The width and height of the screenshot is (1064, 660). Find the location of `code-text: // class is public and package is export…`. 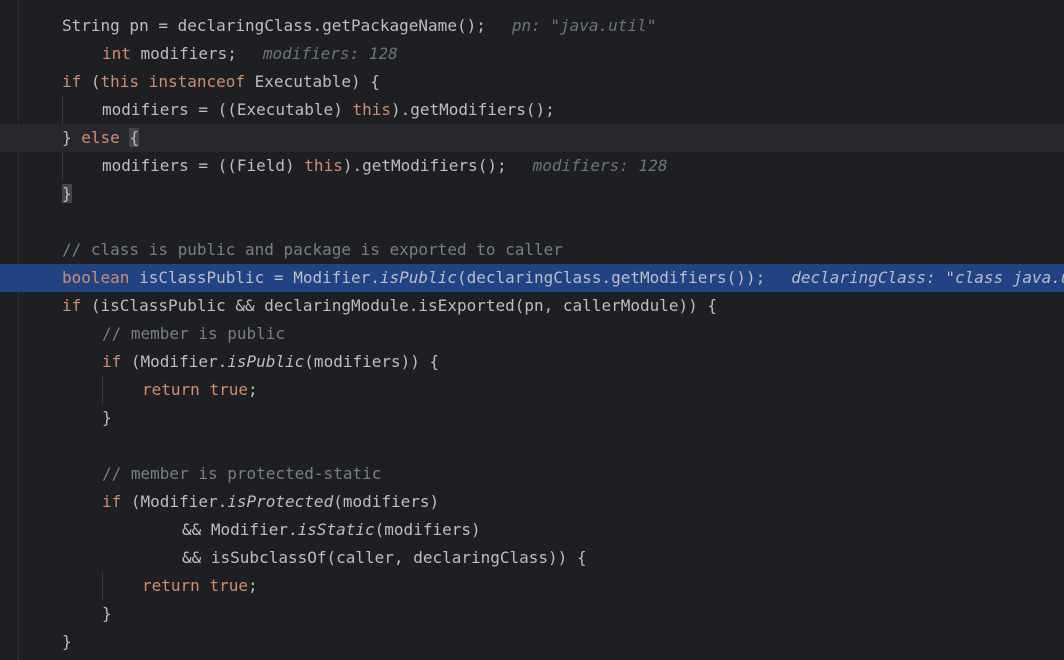

code-text: // class is public and package is export… is located at coordinates (312, 250).